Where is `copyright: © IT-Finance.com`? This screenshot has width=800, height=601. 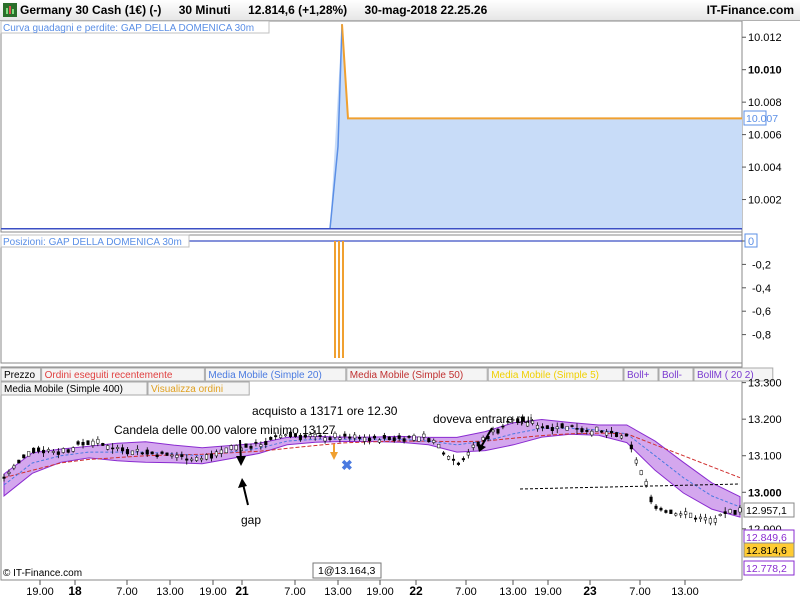 copyright: © IT-Finance.com is located at coordinates (42, 573).